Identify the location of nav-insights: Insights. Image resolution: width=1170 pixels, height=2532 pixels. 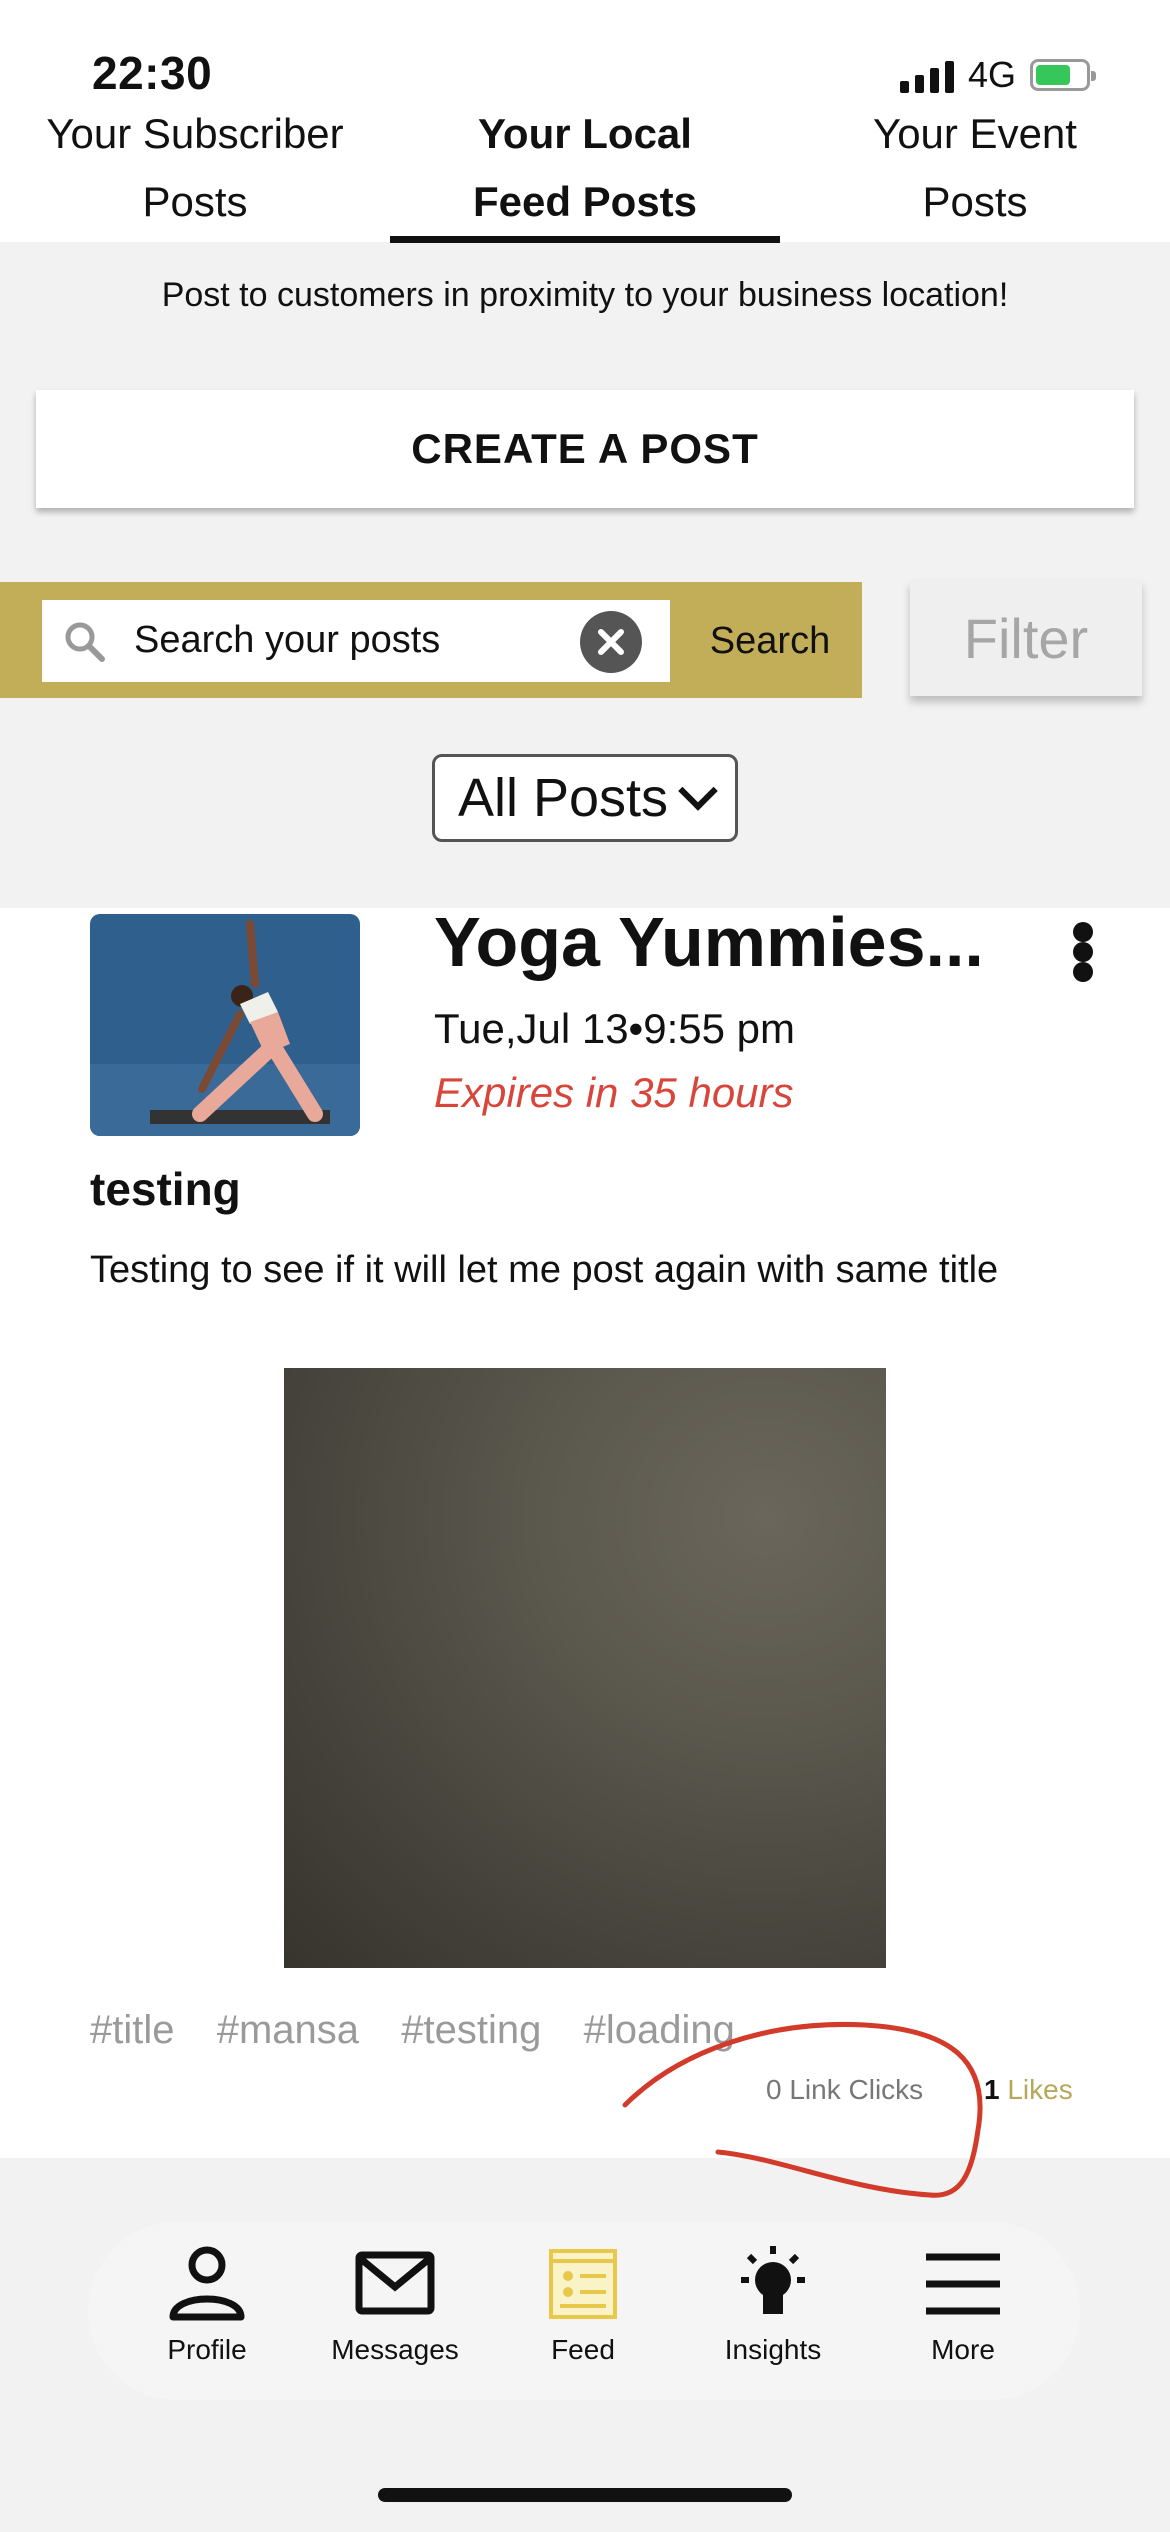
(773, 2307).